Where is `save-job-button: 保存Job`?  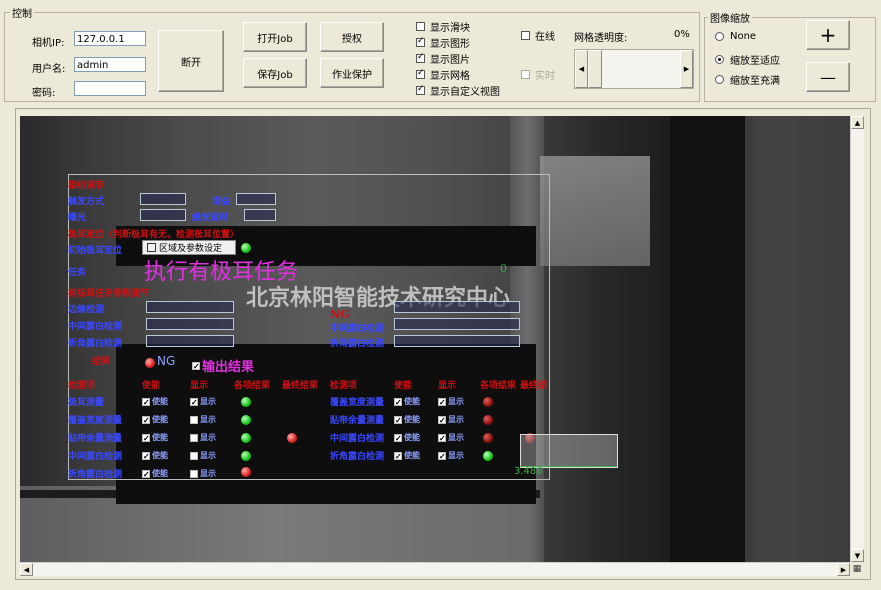 save-job-button: 保存Job is located at coordinates (275, 73).